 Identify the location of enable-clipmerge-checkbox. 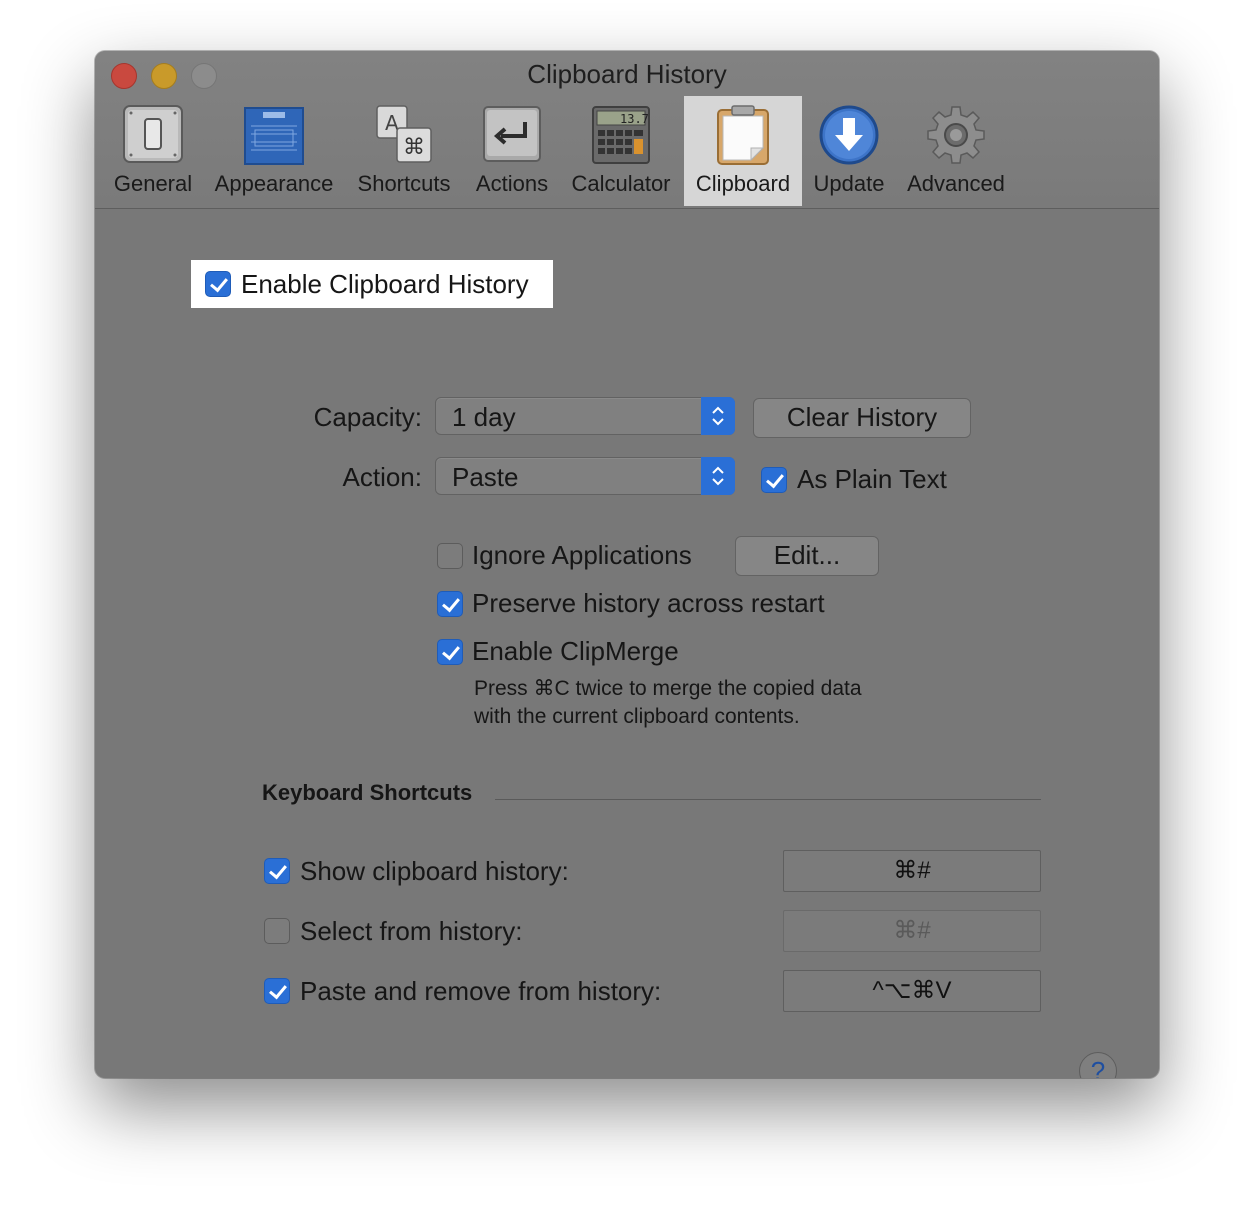
(450, 652).